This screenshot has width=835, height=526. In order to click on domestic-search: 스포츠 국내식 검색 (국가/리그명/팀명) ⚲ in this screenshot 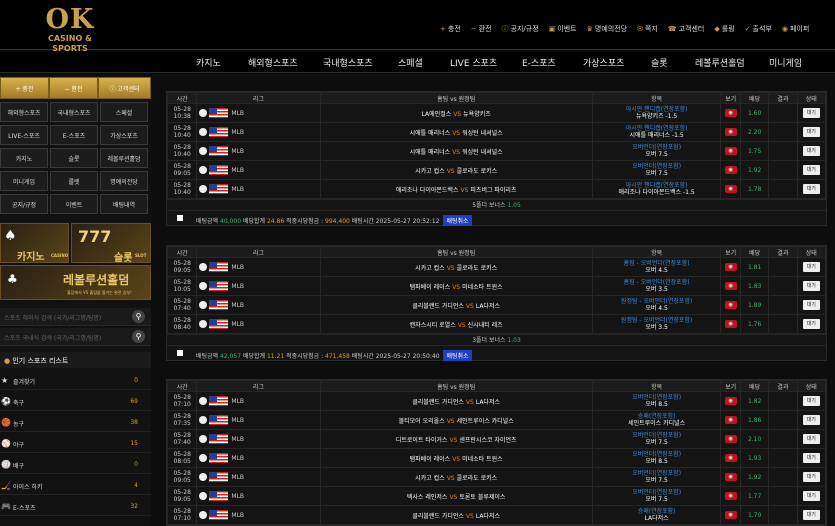, I will do `click(75, 337)`.